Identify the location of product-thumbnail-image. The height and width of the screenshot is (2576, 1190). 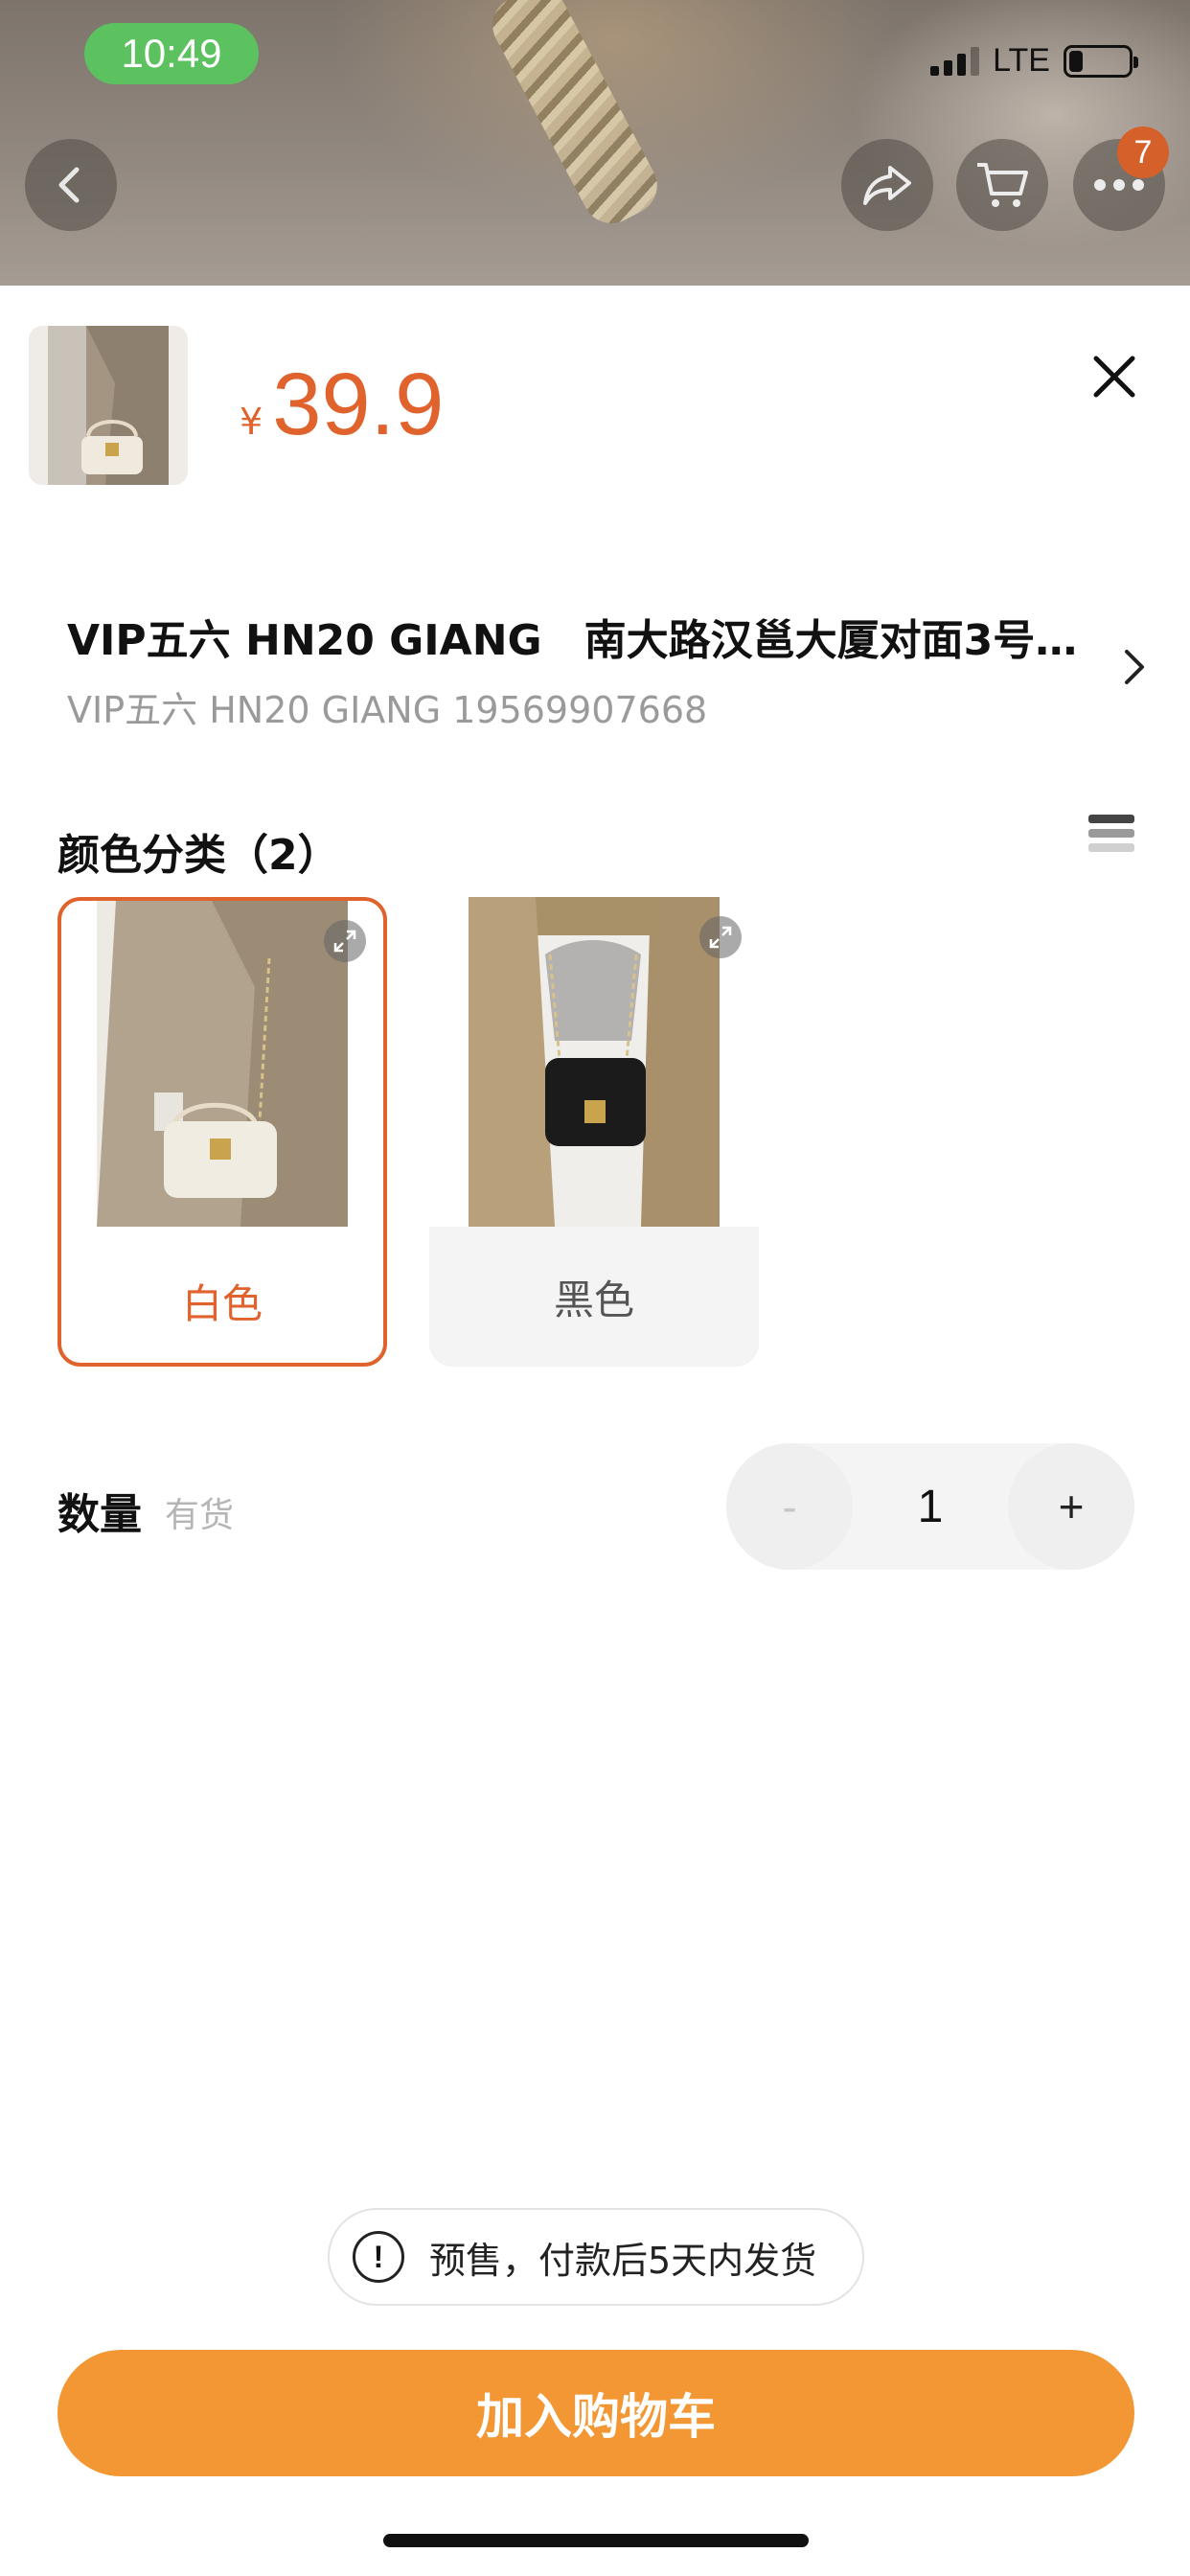
(109, 405).